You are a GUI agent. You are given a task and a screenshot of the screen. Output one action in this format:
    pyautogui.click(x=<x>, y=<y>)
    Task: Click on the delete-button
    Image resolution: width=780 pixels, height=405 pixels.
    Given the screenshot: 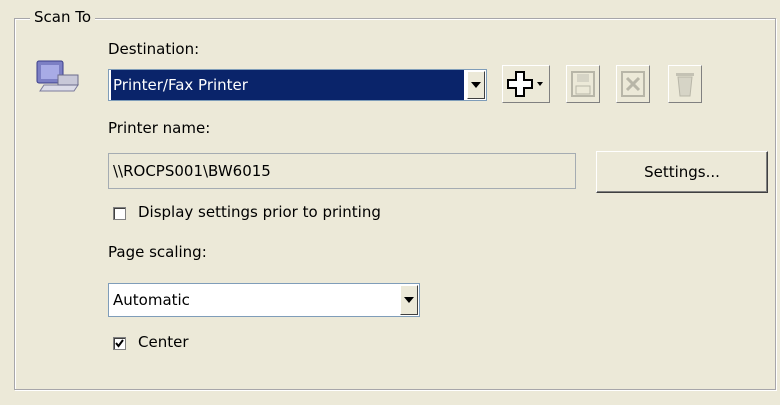 What is the action you would take?
    pyautogui.click(x=633, y=84)
    